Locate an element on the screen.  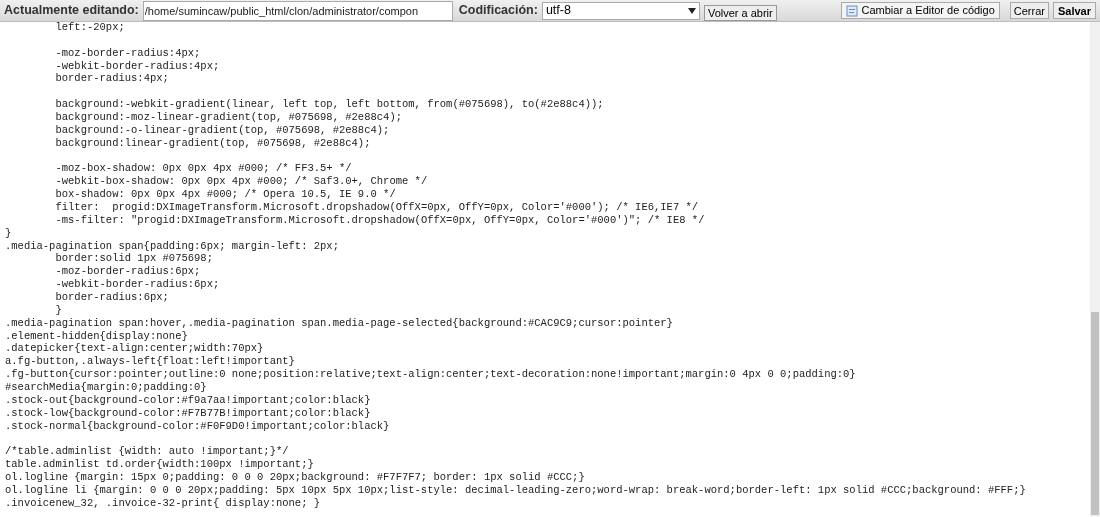
code-line: background:-moz-linear-gradient(top, #075698, #2e88c4); is located at coordinates (228, 117).